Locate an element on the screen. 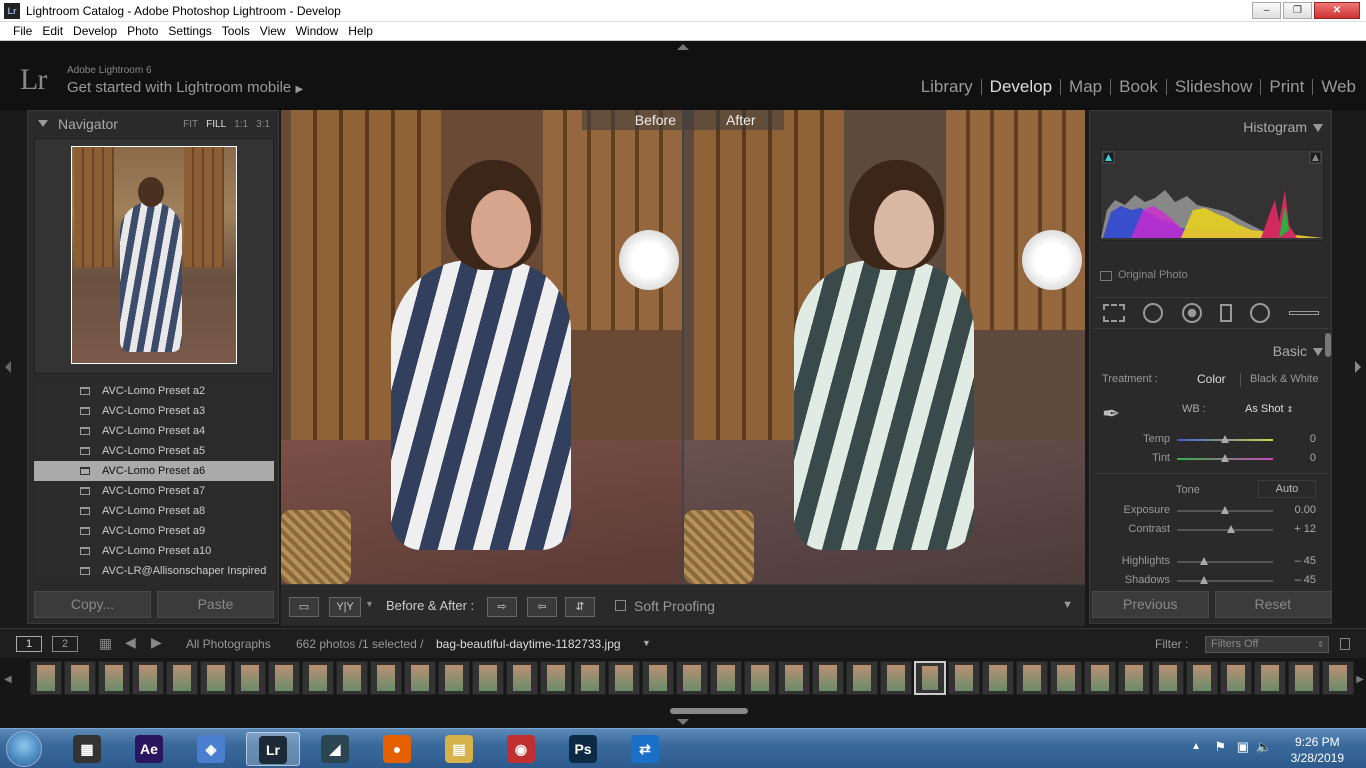 This screenshot has width=1366, height=768. slider-value: – 45 is located at coordinates (1305, 561).